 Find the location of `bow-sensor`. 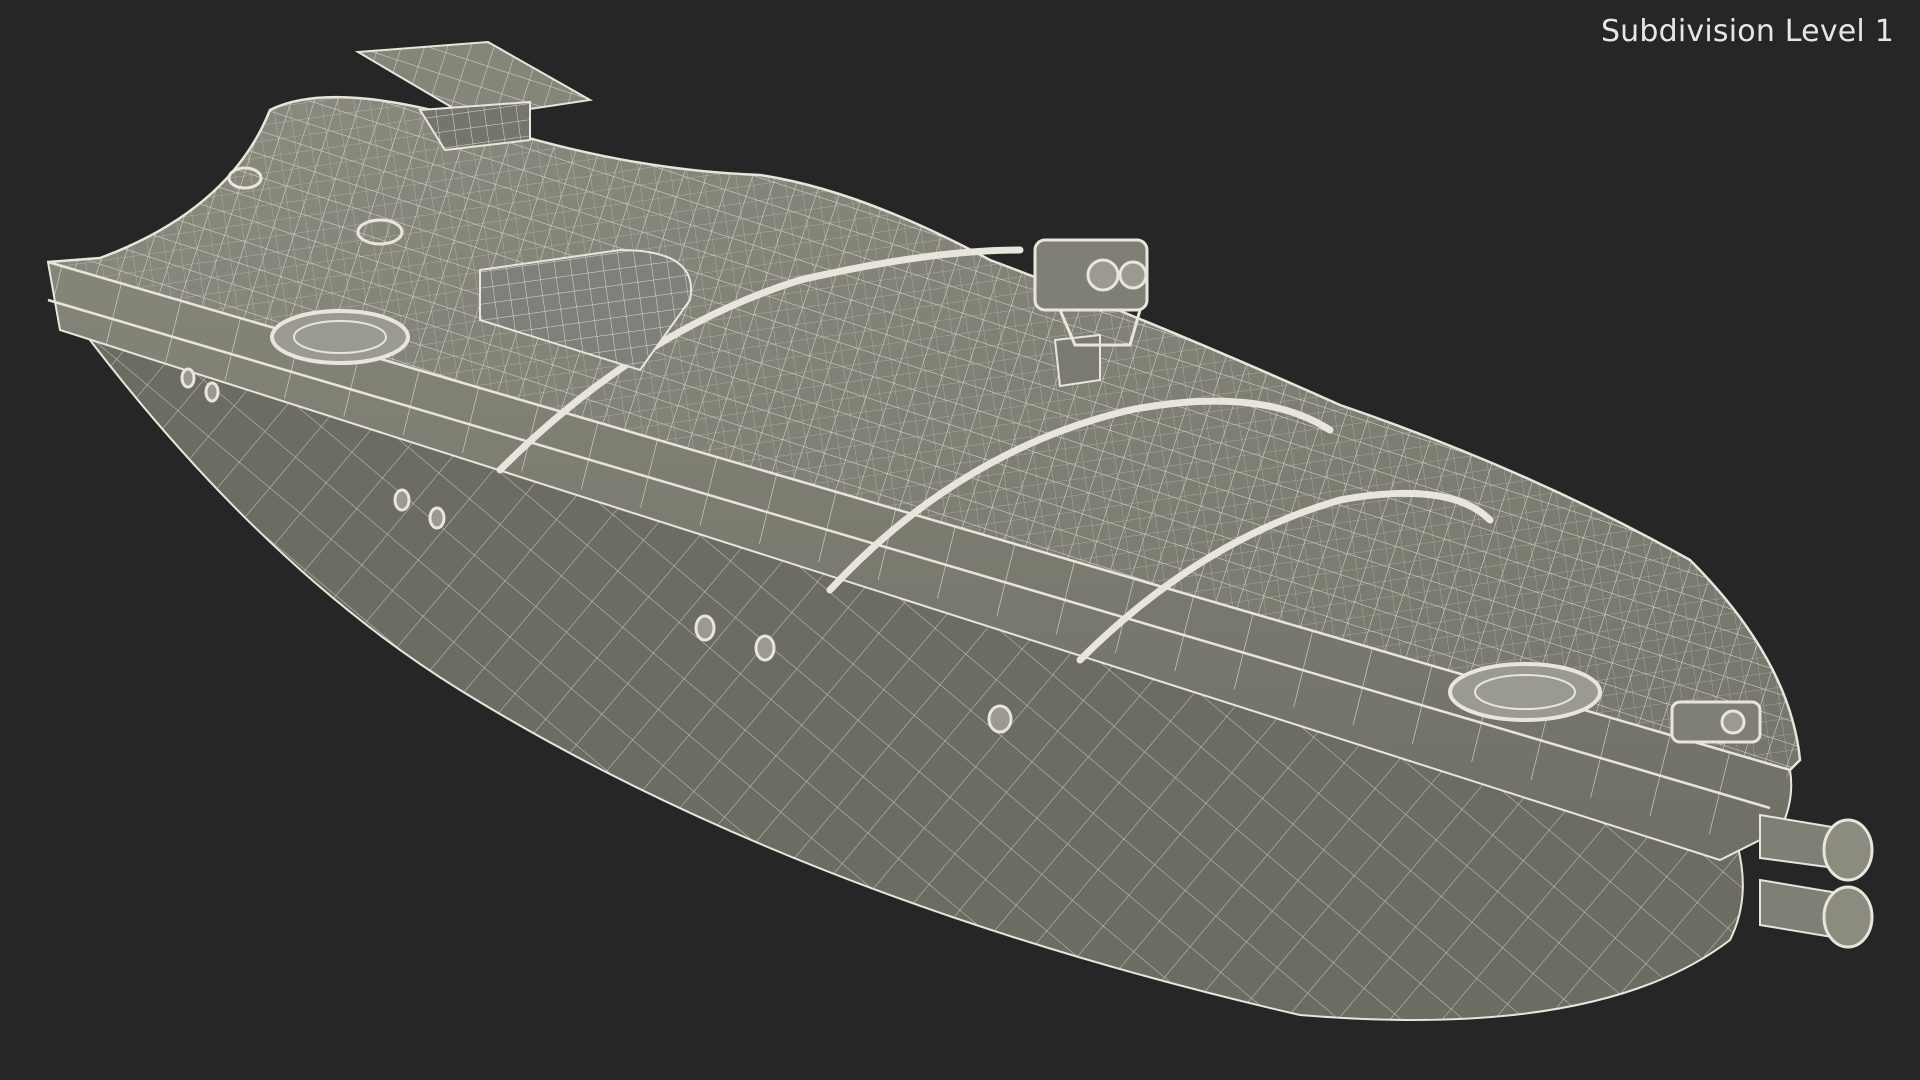

bow-sensor is located at coordinates (1716, 722).